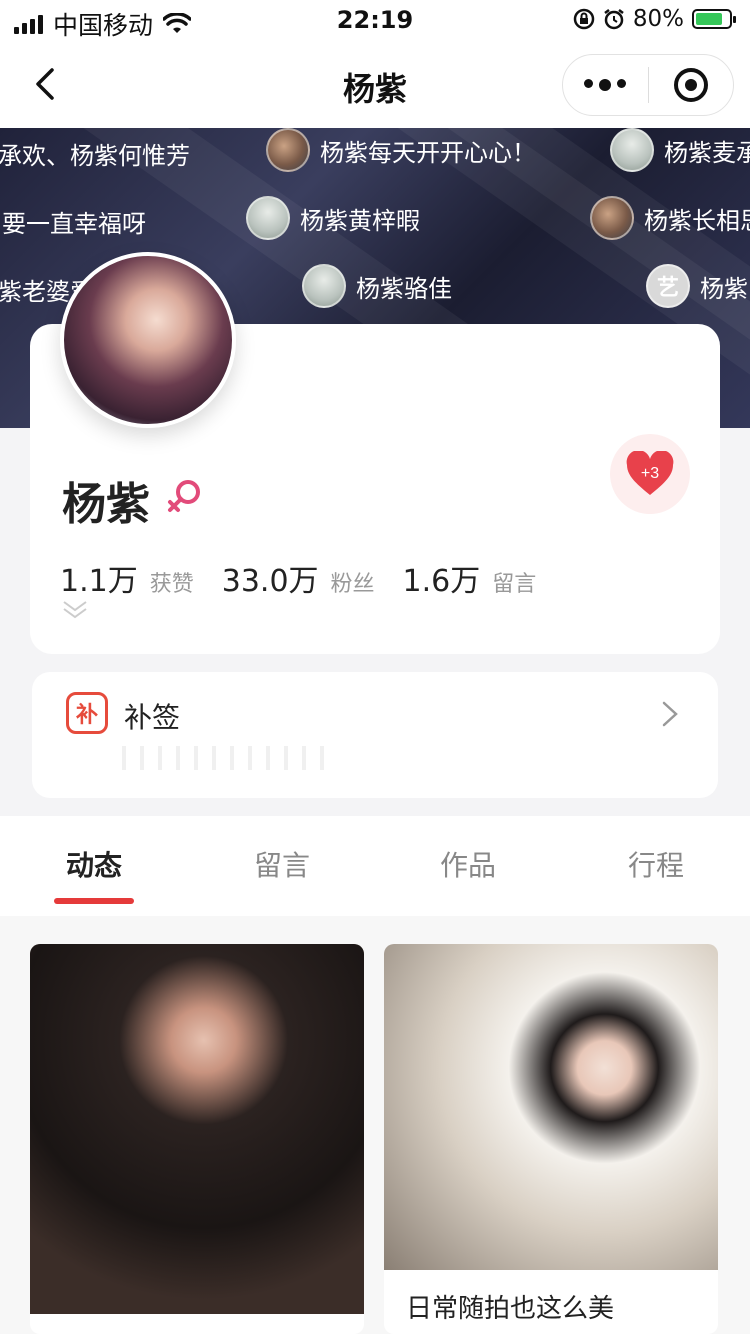 The image size is (750, 1334). I want to click on status-bar: 中国移动 22:19 80%, so click(375, 21).